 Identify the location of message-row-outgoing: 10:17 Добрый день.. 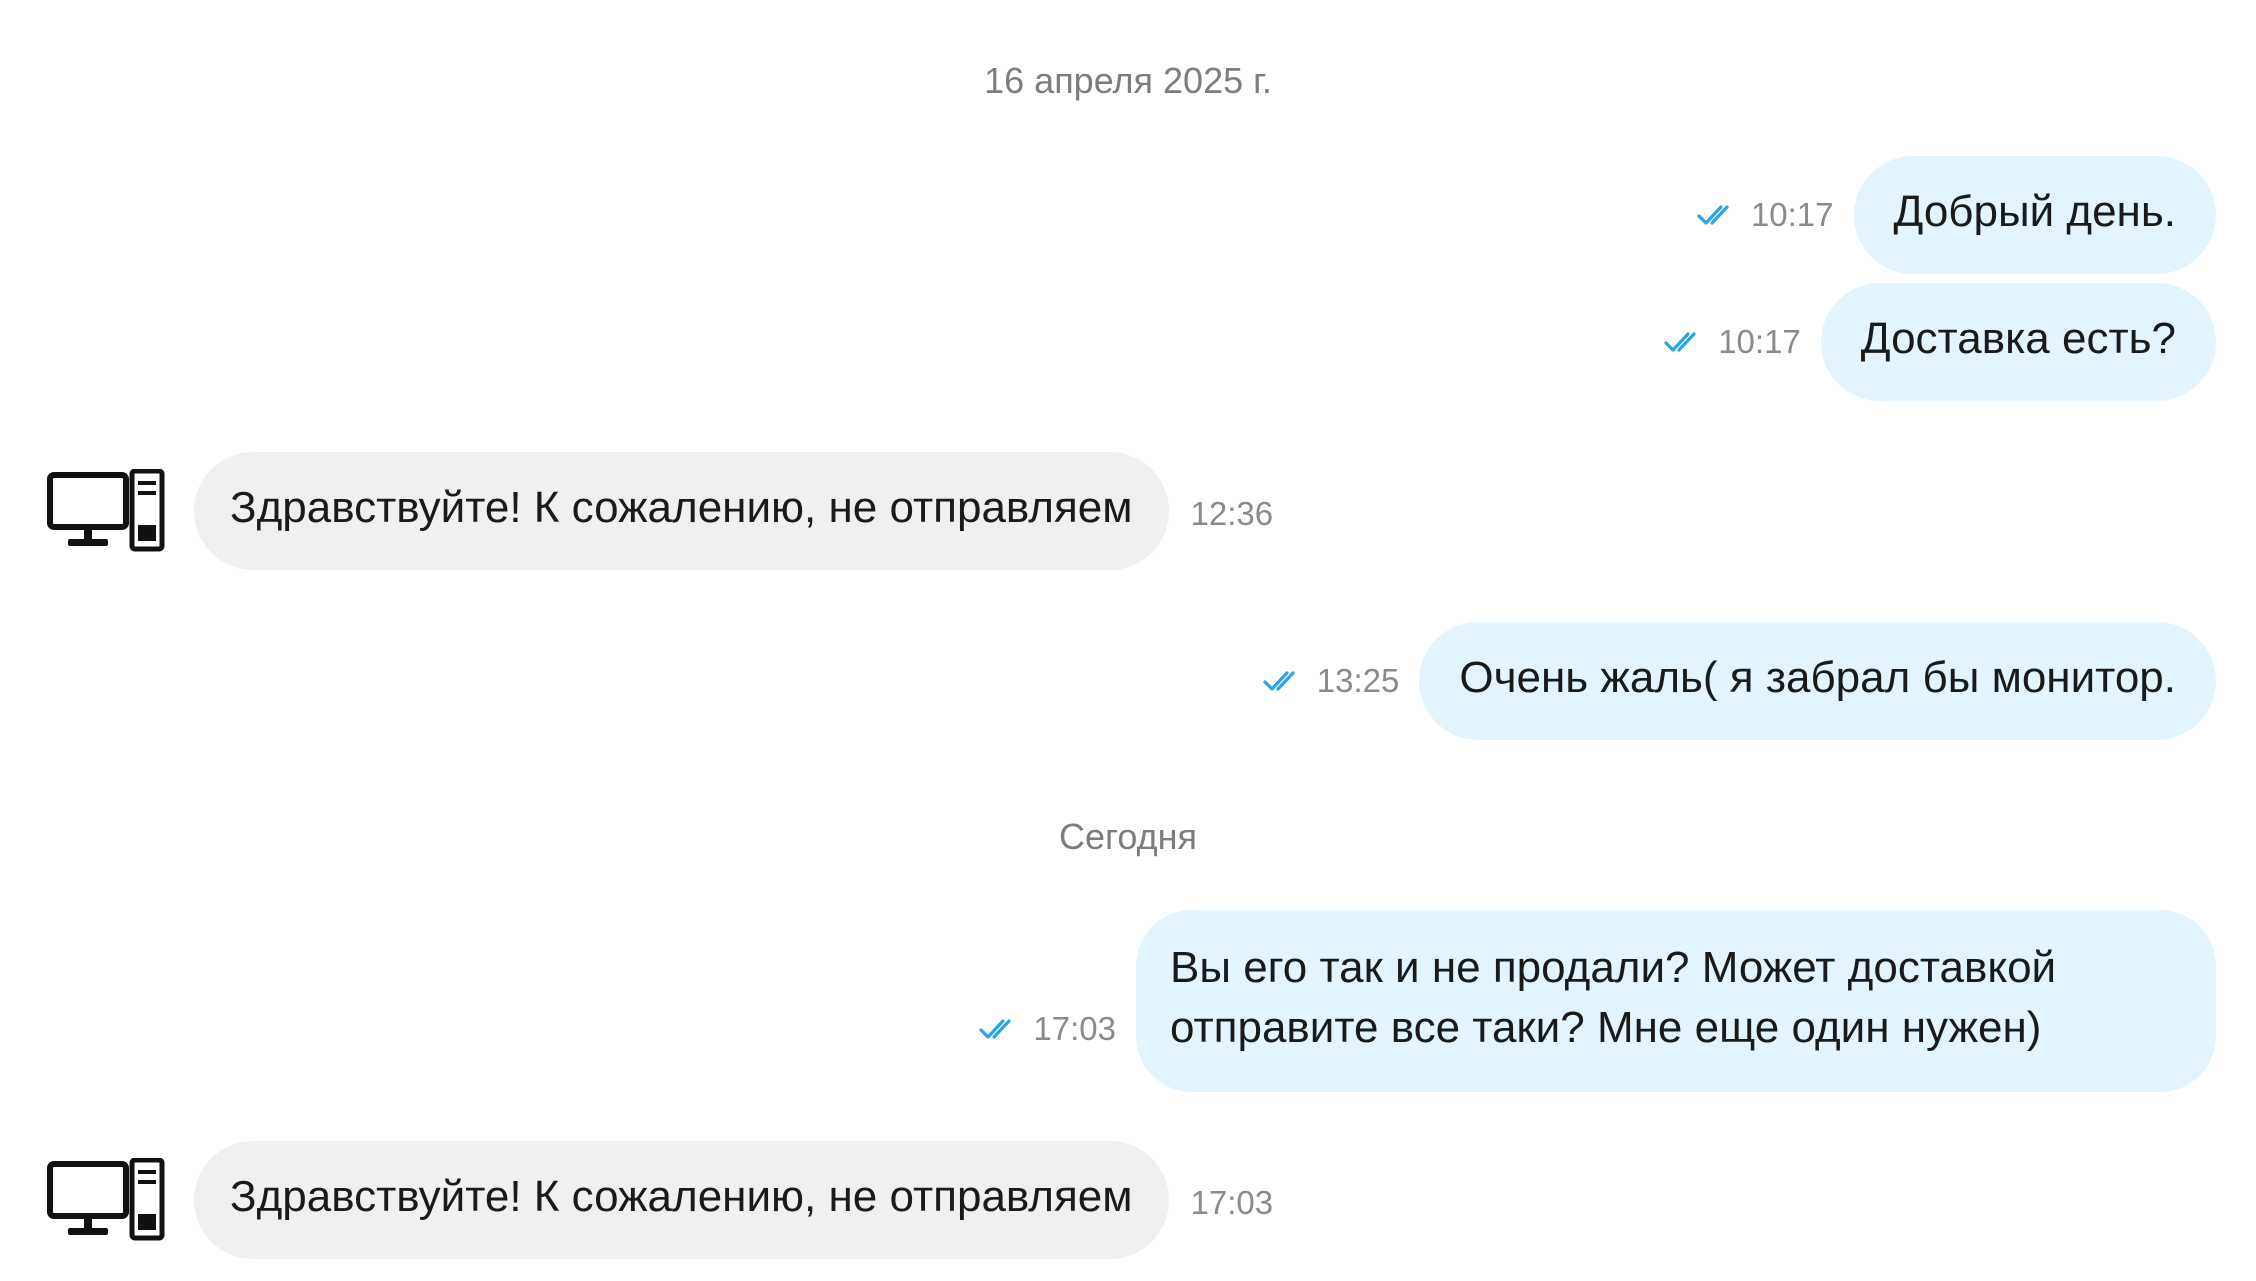
(1956, 215).